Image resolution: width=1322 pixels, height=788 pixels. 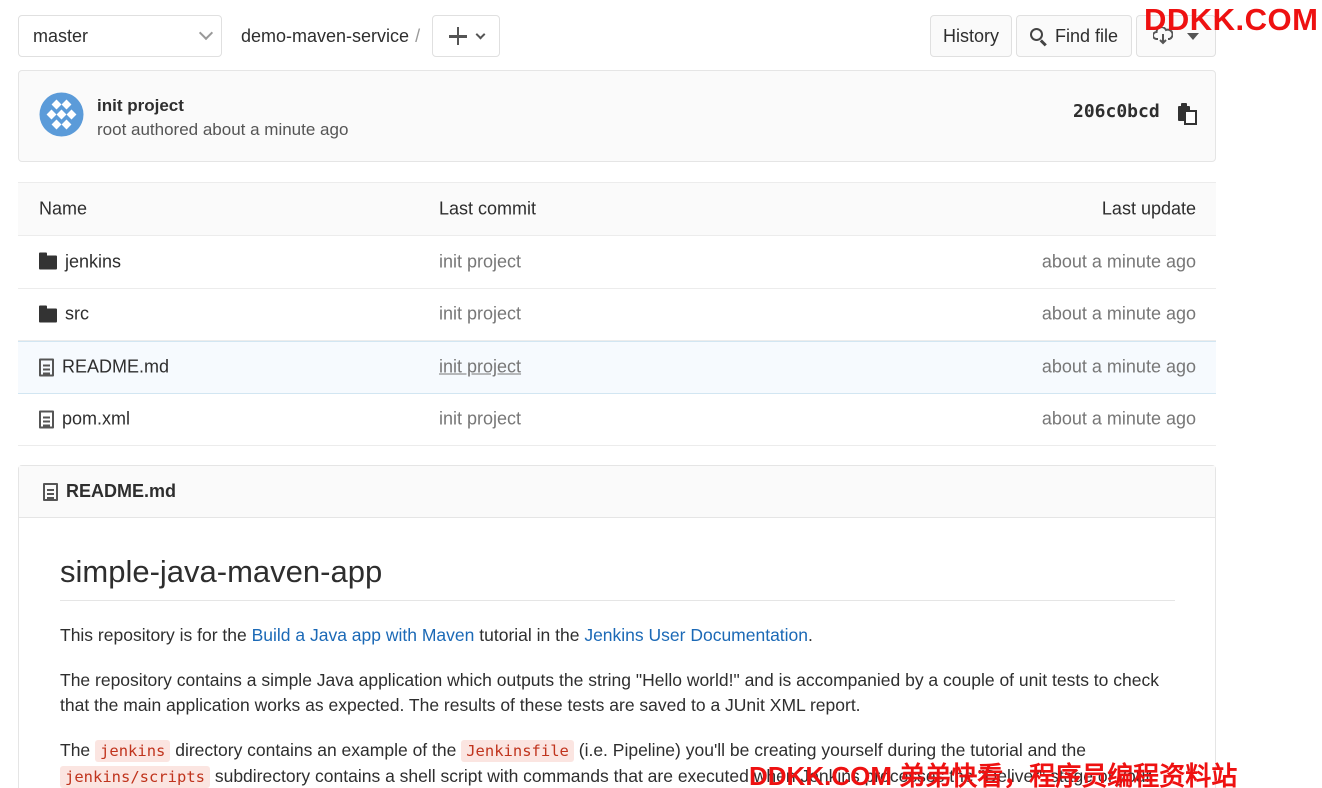 I want to click on text: This repository is for the, so click(x=156, y=635).